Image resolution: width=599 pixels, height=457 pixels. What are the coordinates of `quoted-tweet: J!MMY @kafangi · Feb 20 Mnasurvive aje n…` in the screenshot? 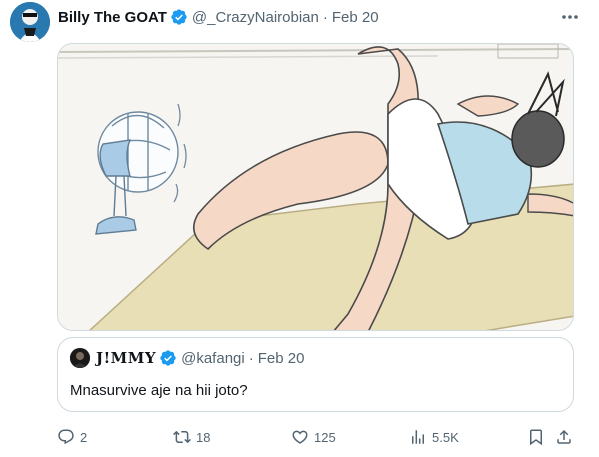 It's located at (315, 374).